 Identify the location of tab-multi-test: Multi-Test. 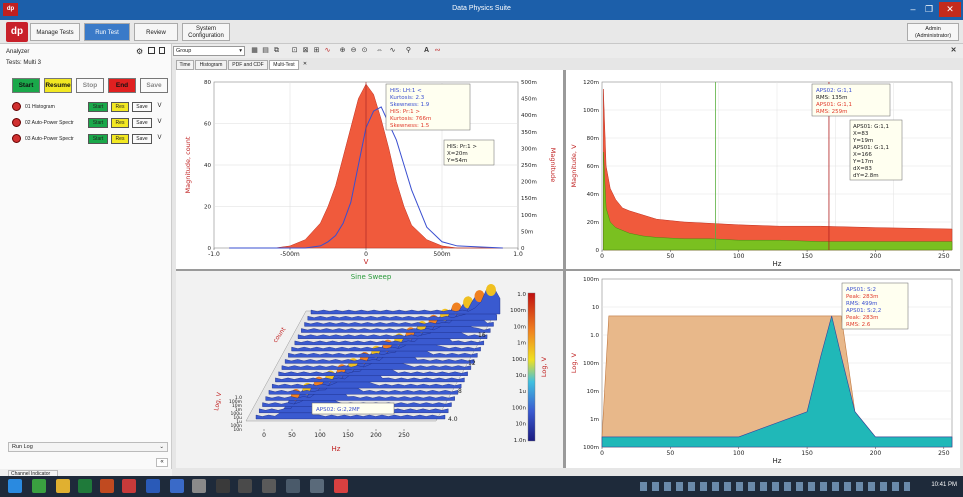
(284, 65).